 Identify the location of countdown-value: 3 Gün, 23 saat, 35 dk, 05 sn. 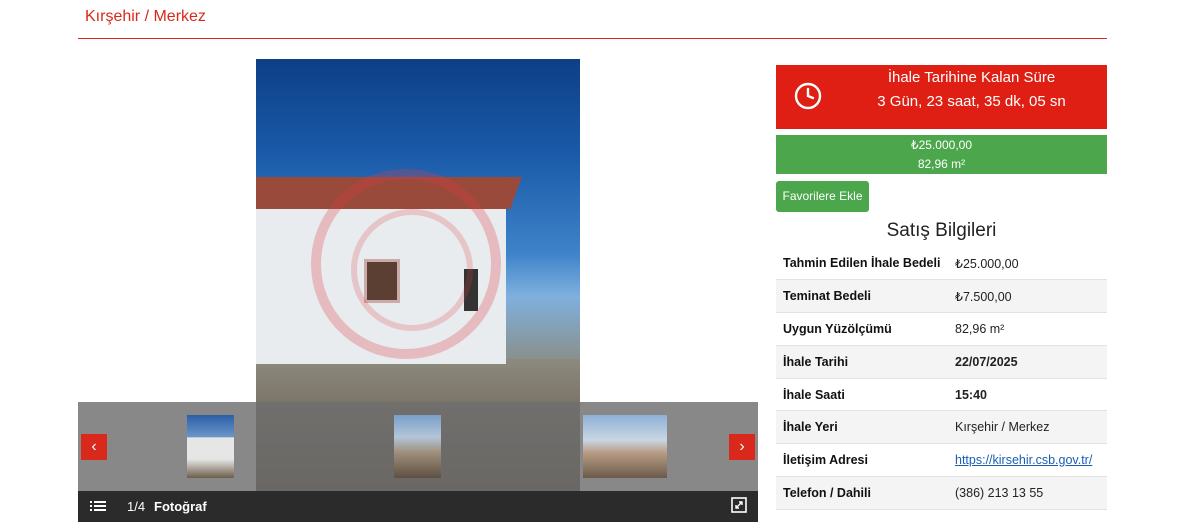
(971, 101).